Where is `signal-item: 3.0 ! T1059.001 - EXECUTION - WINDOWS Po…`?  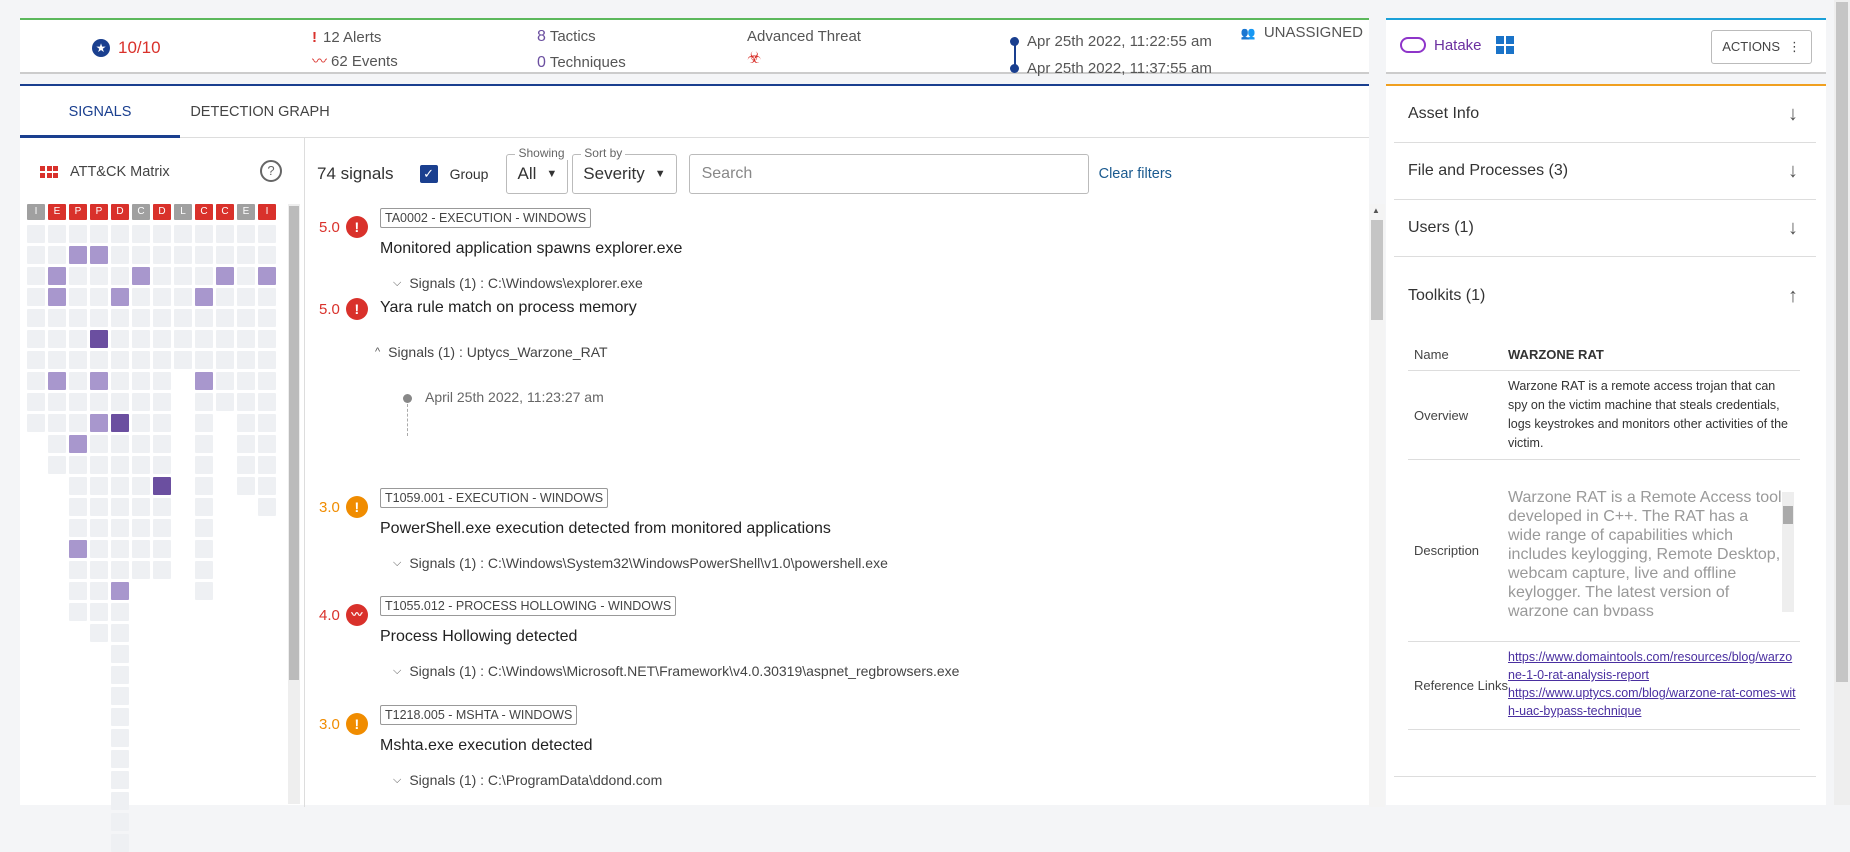
signal-item: 3.0 ! T1059.001 - EXECUTION - WINDOWS Po… is located at coordinates (825, 538).